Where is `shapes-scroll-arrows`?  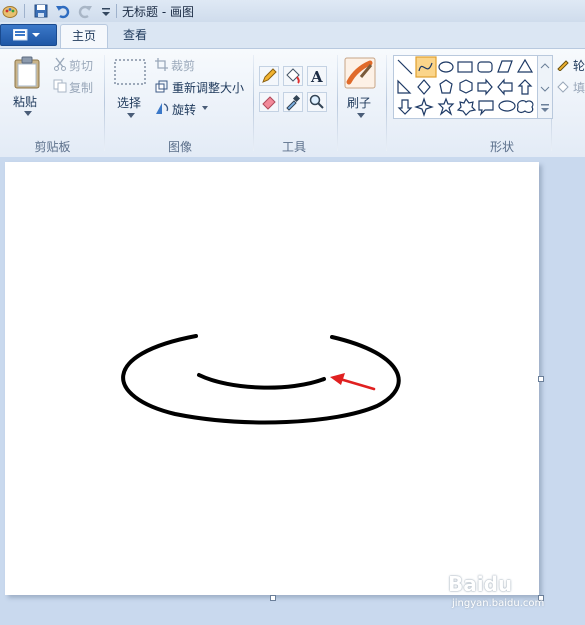 shapes-scroll-arrows is located at coordinates (545, 87).